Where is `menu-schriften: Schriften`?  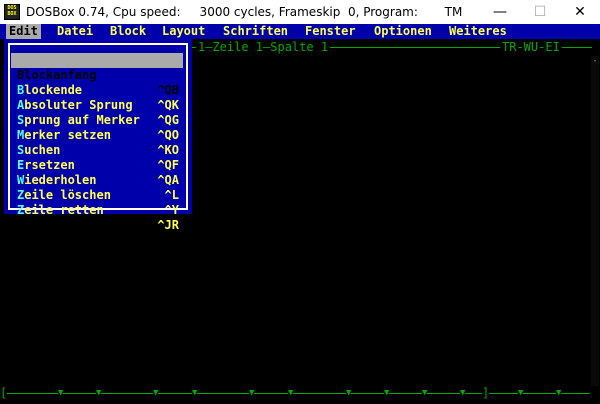 menu-schriften: Schriften is located at coordinates (255, 31).